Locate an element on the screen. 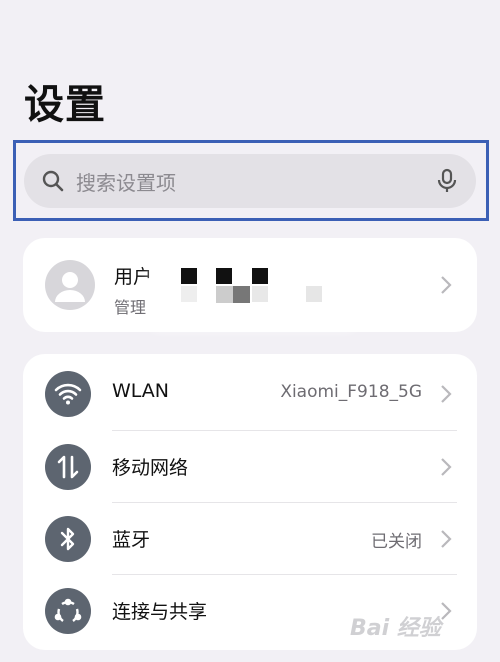  wifi-icon is located at coordinates (68, 394).